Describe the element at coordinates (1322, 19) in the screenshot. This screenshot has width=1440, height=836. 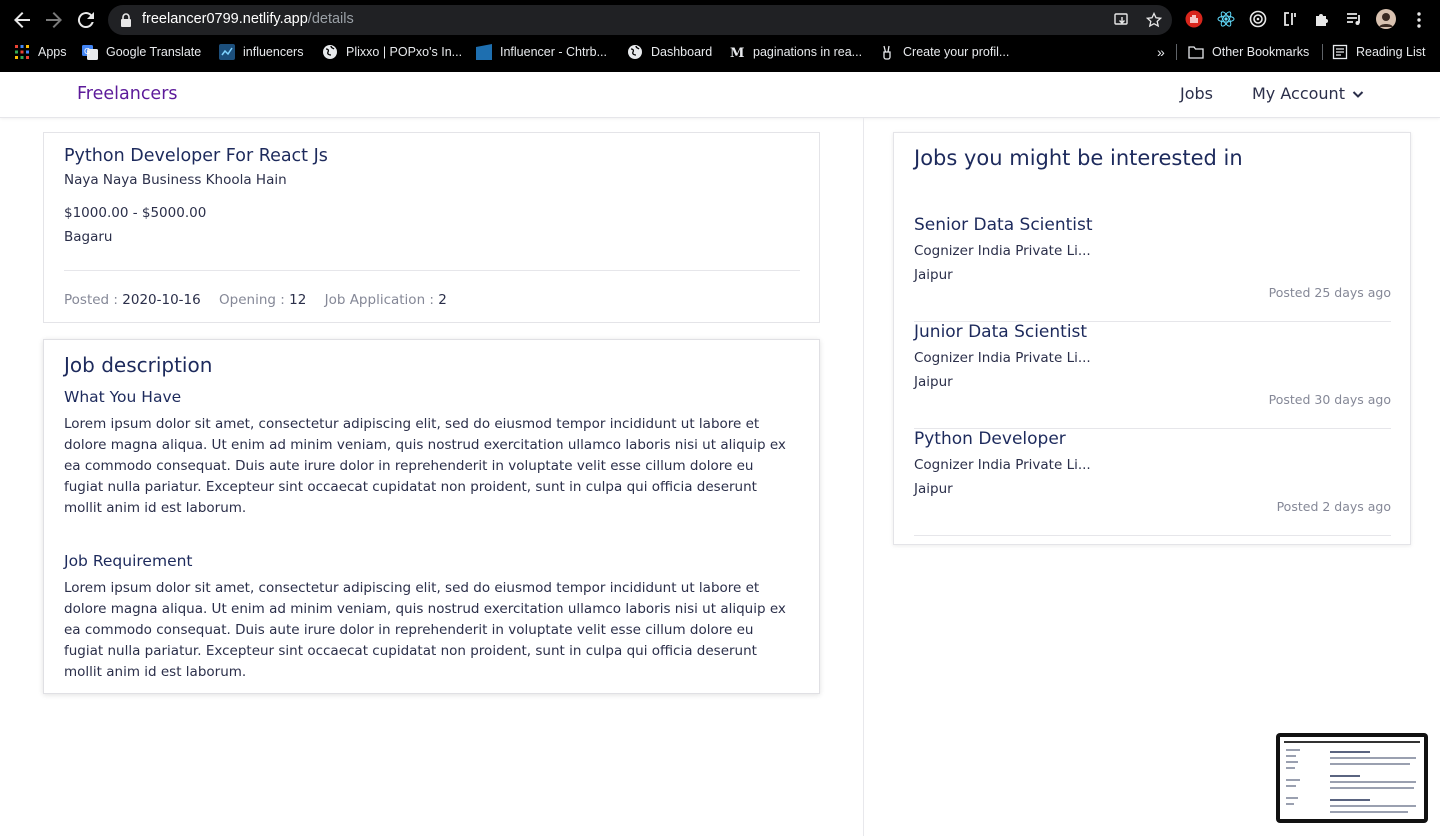
I see `extensions-puzzle-icon` at that location.